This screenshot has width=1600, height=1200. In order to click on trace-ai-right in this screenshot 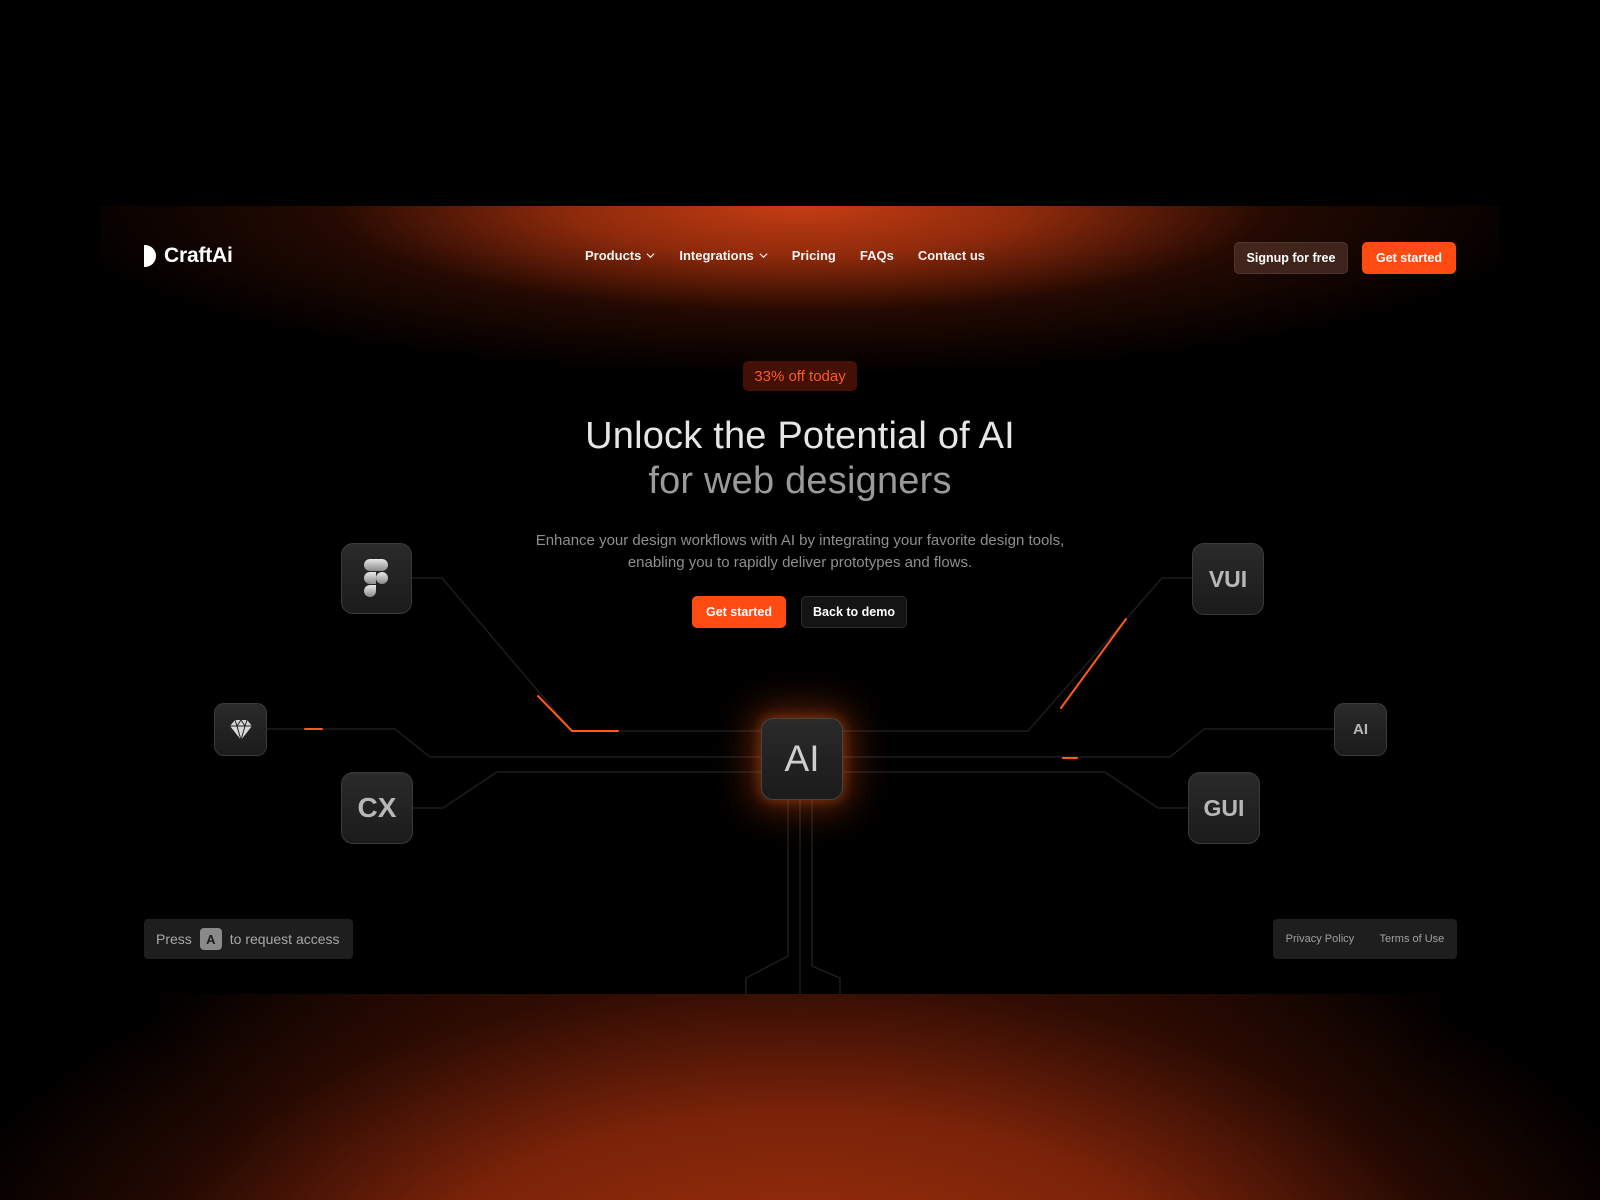, I will do `click(1088, 743)`.